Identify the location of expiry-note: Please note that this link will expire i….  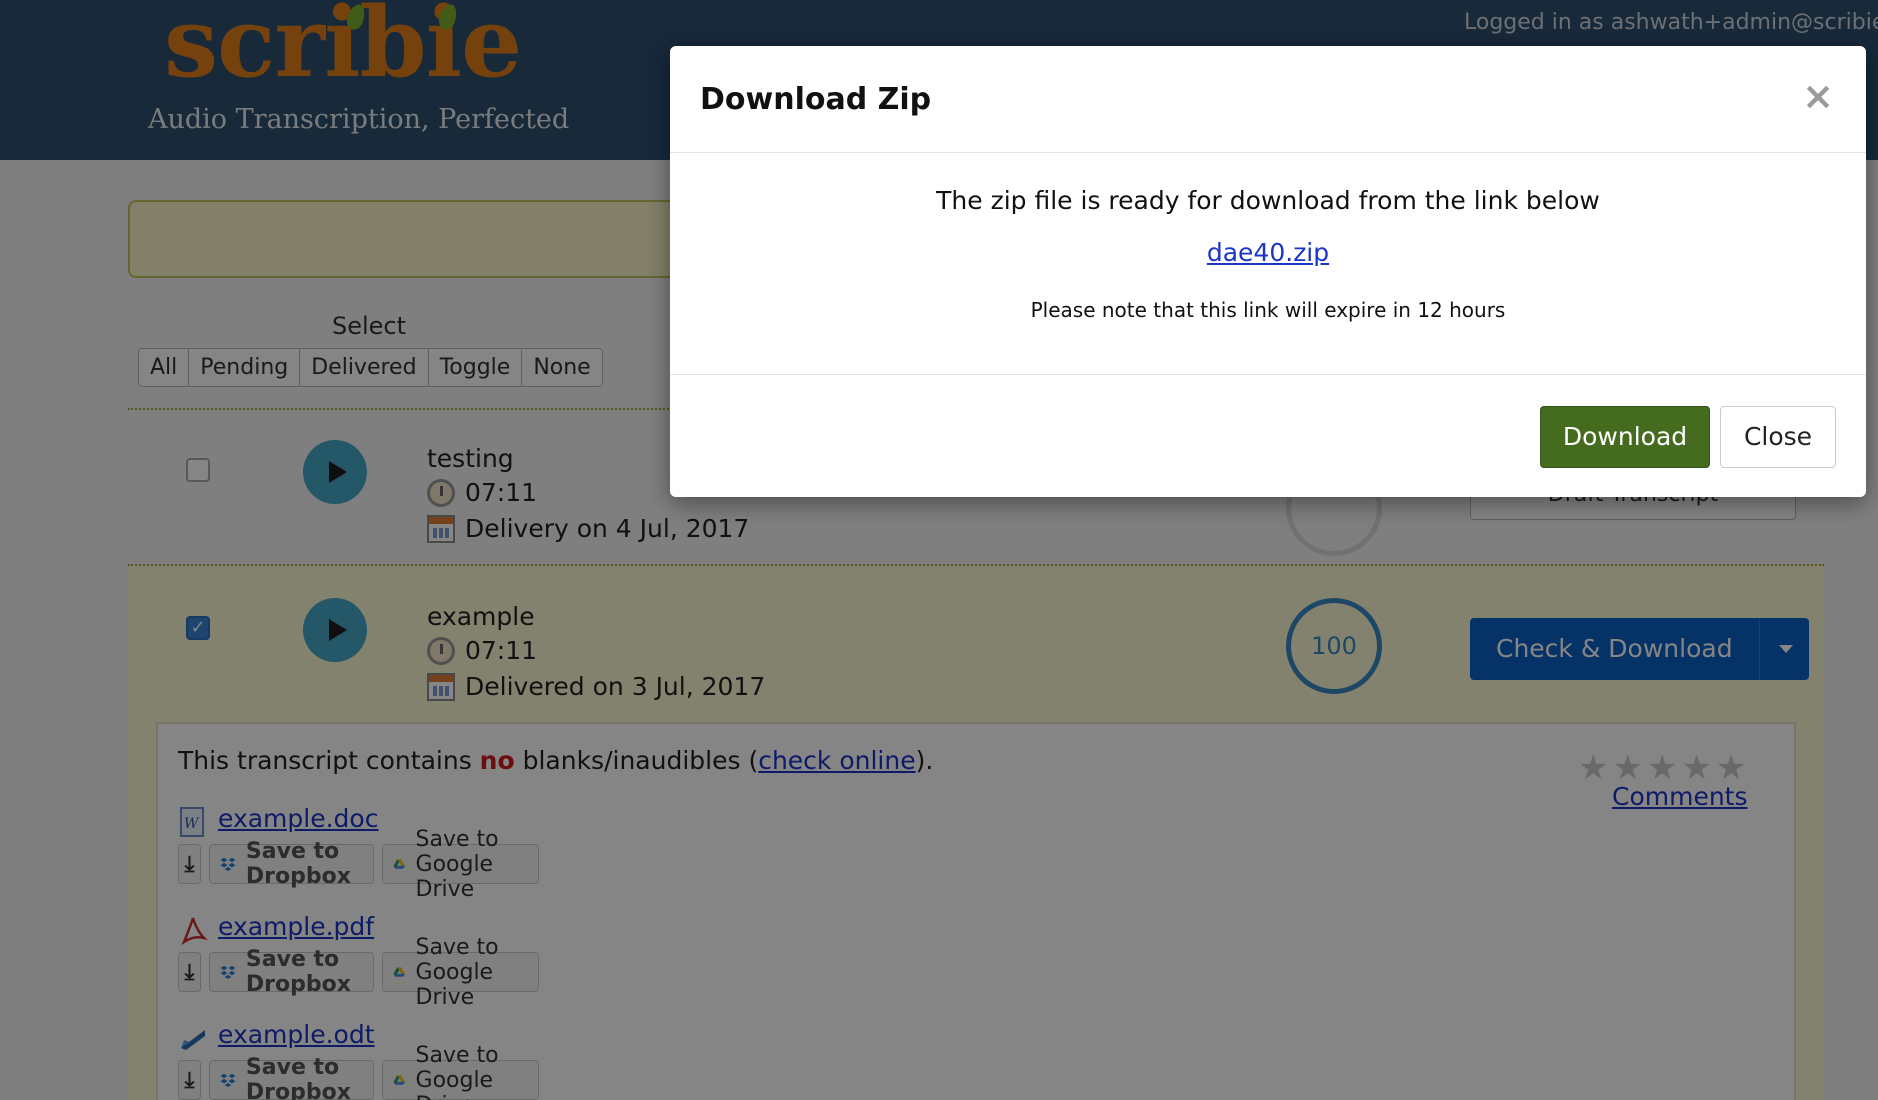
(1268, 310).